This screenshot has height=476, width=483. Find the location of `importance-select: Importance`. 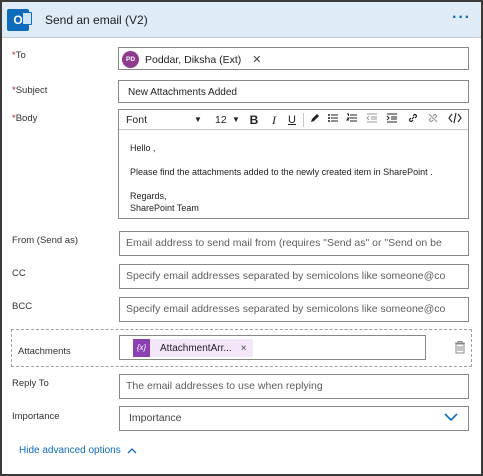

importance-select: Importance is located at coordinates (294, 418).